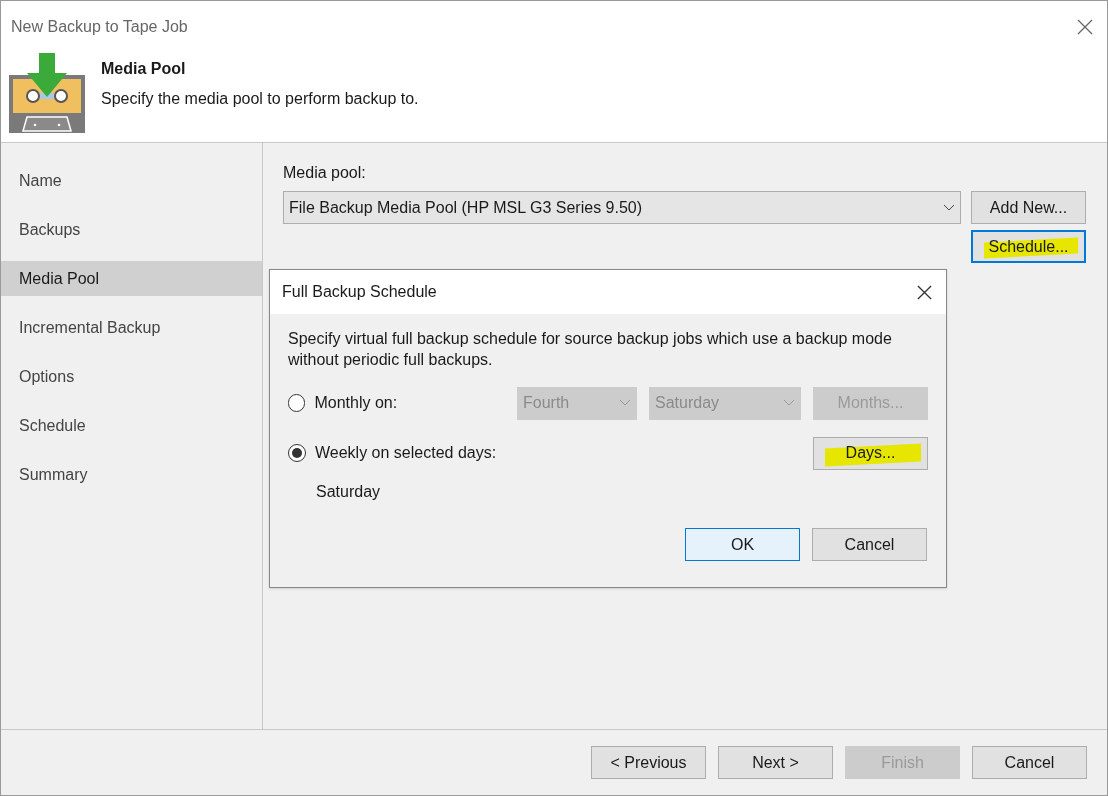 The width and height of the screenshot is (1108, 796). I want to click on tape-cassette-icon, so click(47, 93).